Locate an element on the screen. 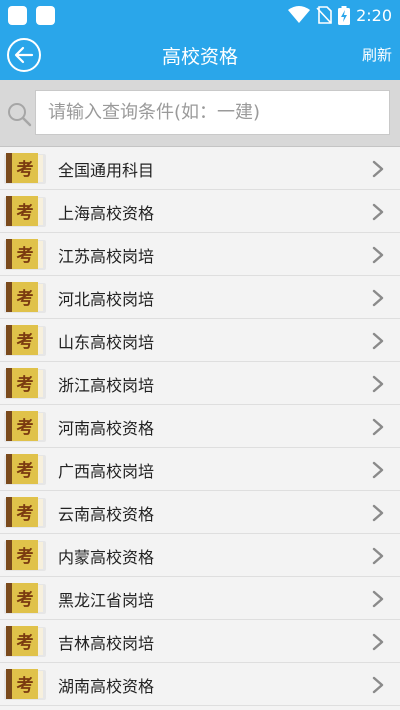 This screenshot has height=710, width=400. notification-icons is located at coordinates (31, 15).